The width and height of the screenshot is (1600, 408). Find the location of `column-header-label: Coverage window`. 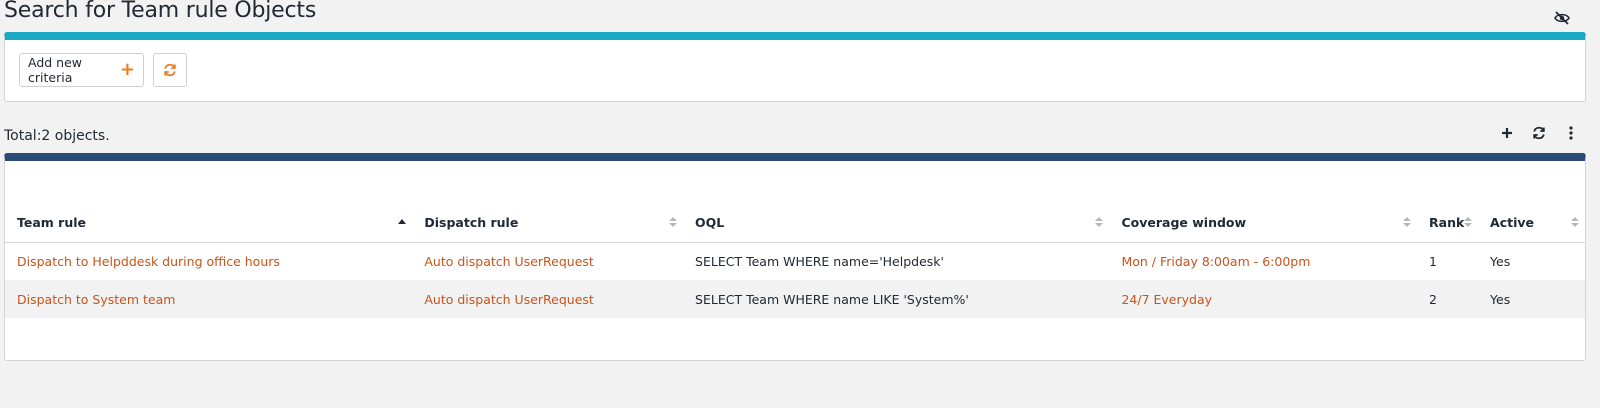

column-header-label: Coverage window is located at coordinates (1184, 222).